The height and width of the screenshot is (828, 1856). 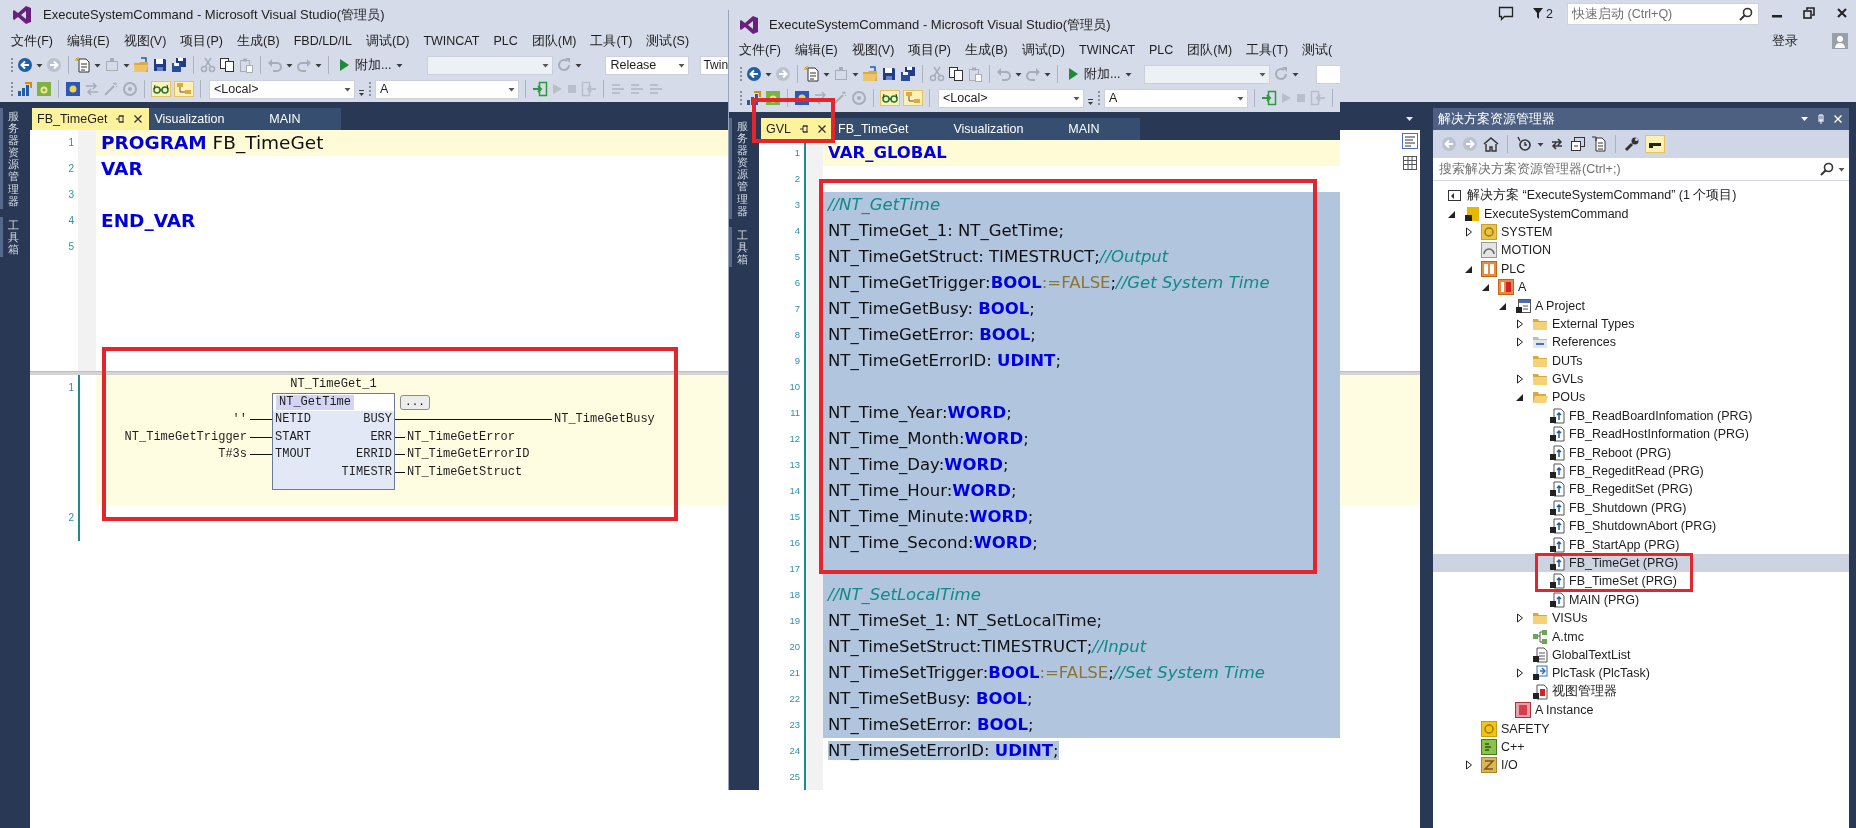 What do you see at coordinates (1809, 14) in the screenshot?
I see `restore-icon` at bounding box center [1809, 14].